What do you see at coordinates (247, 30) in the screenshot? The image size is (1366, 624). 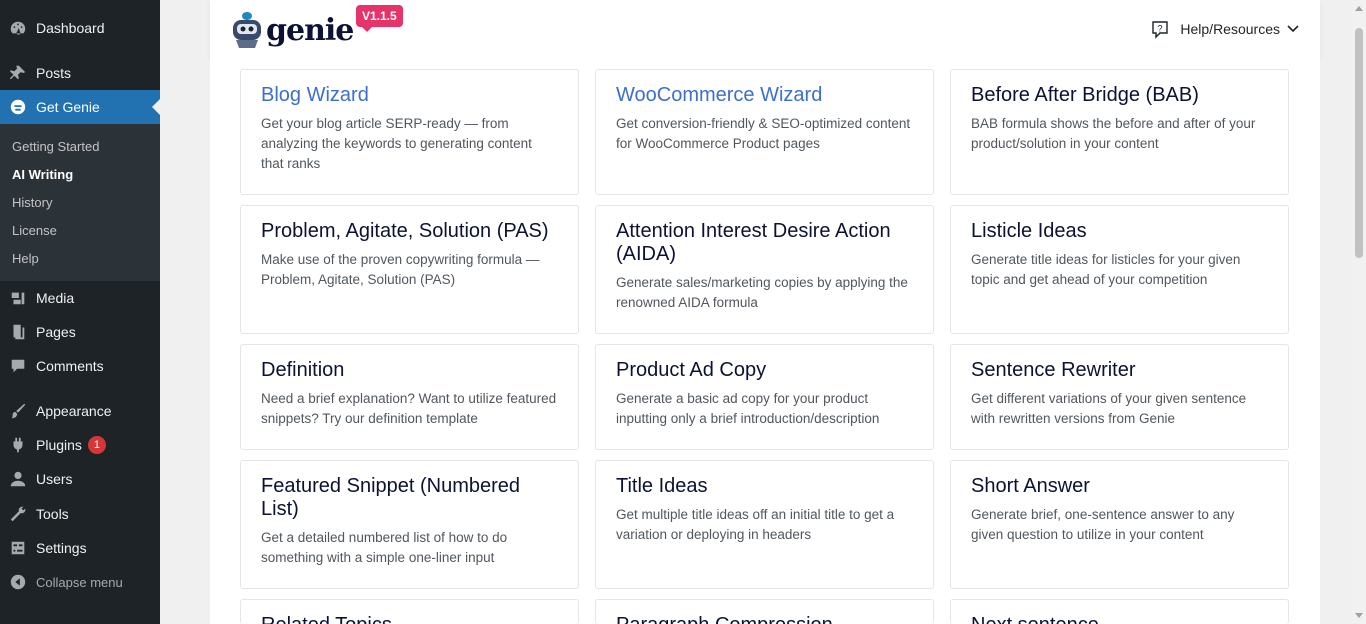 I see `genie-robot-icon` at bounding box center [247, 30].